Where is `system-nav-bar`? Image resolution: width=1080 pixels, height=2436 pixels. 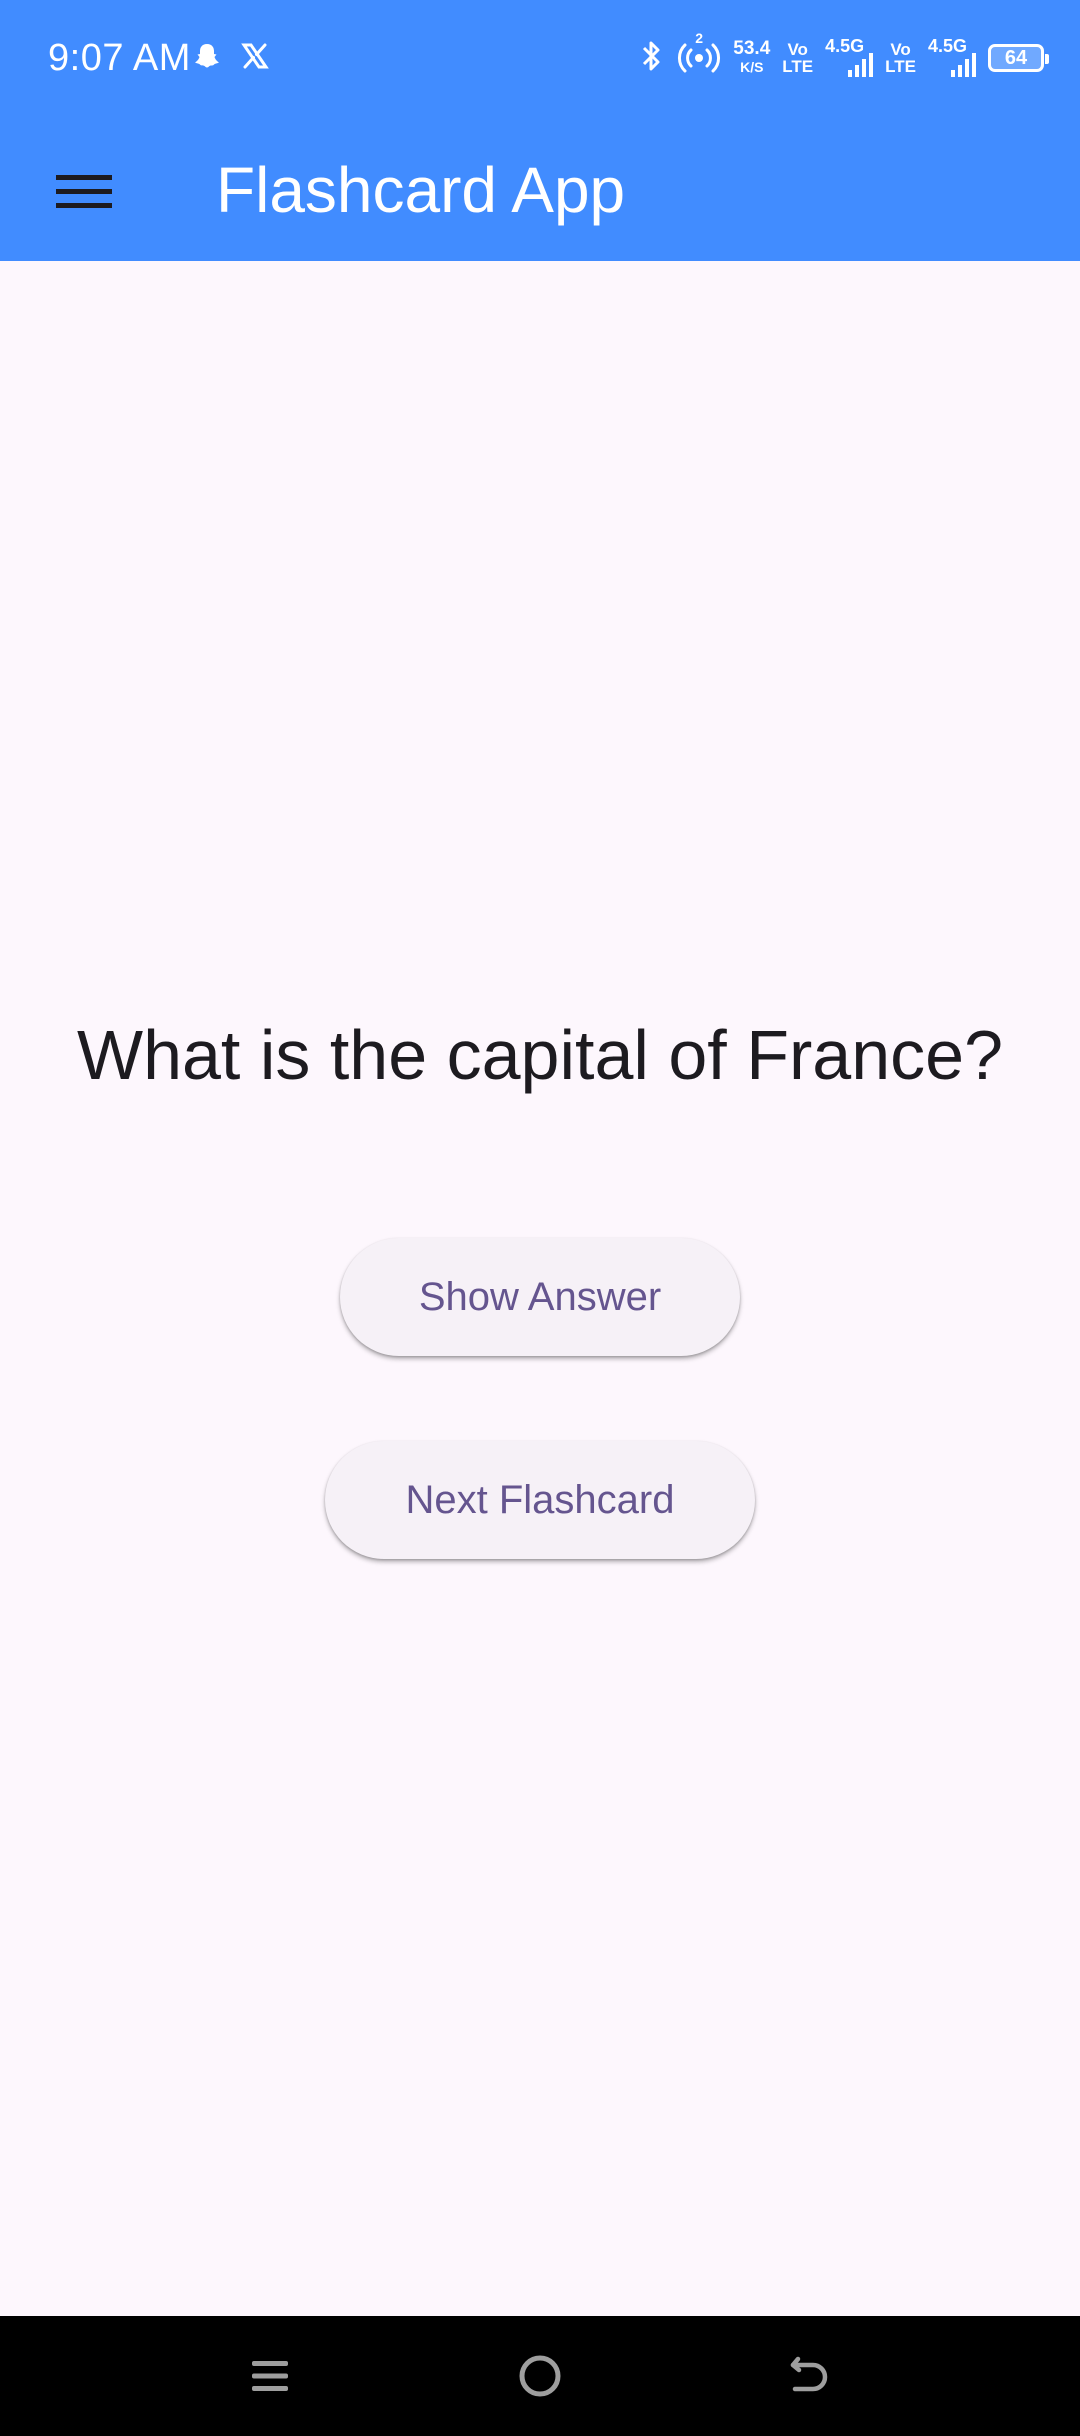
system-nav-bar is located at coordinates (540, 2376).